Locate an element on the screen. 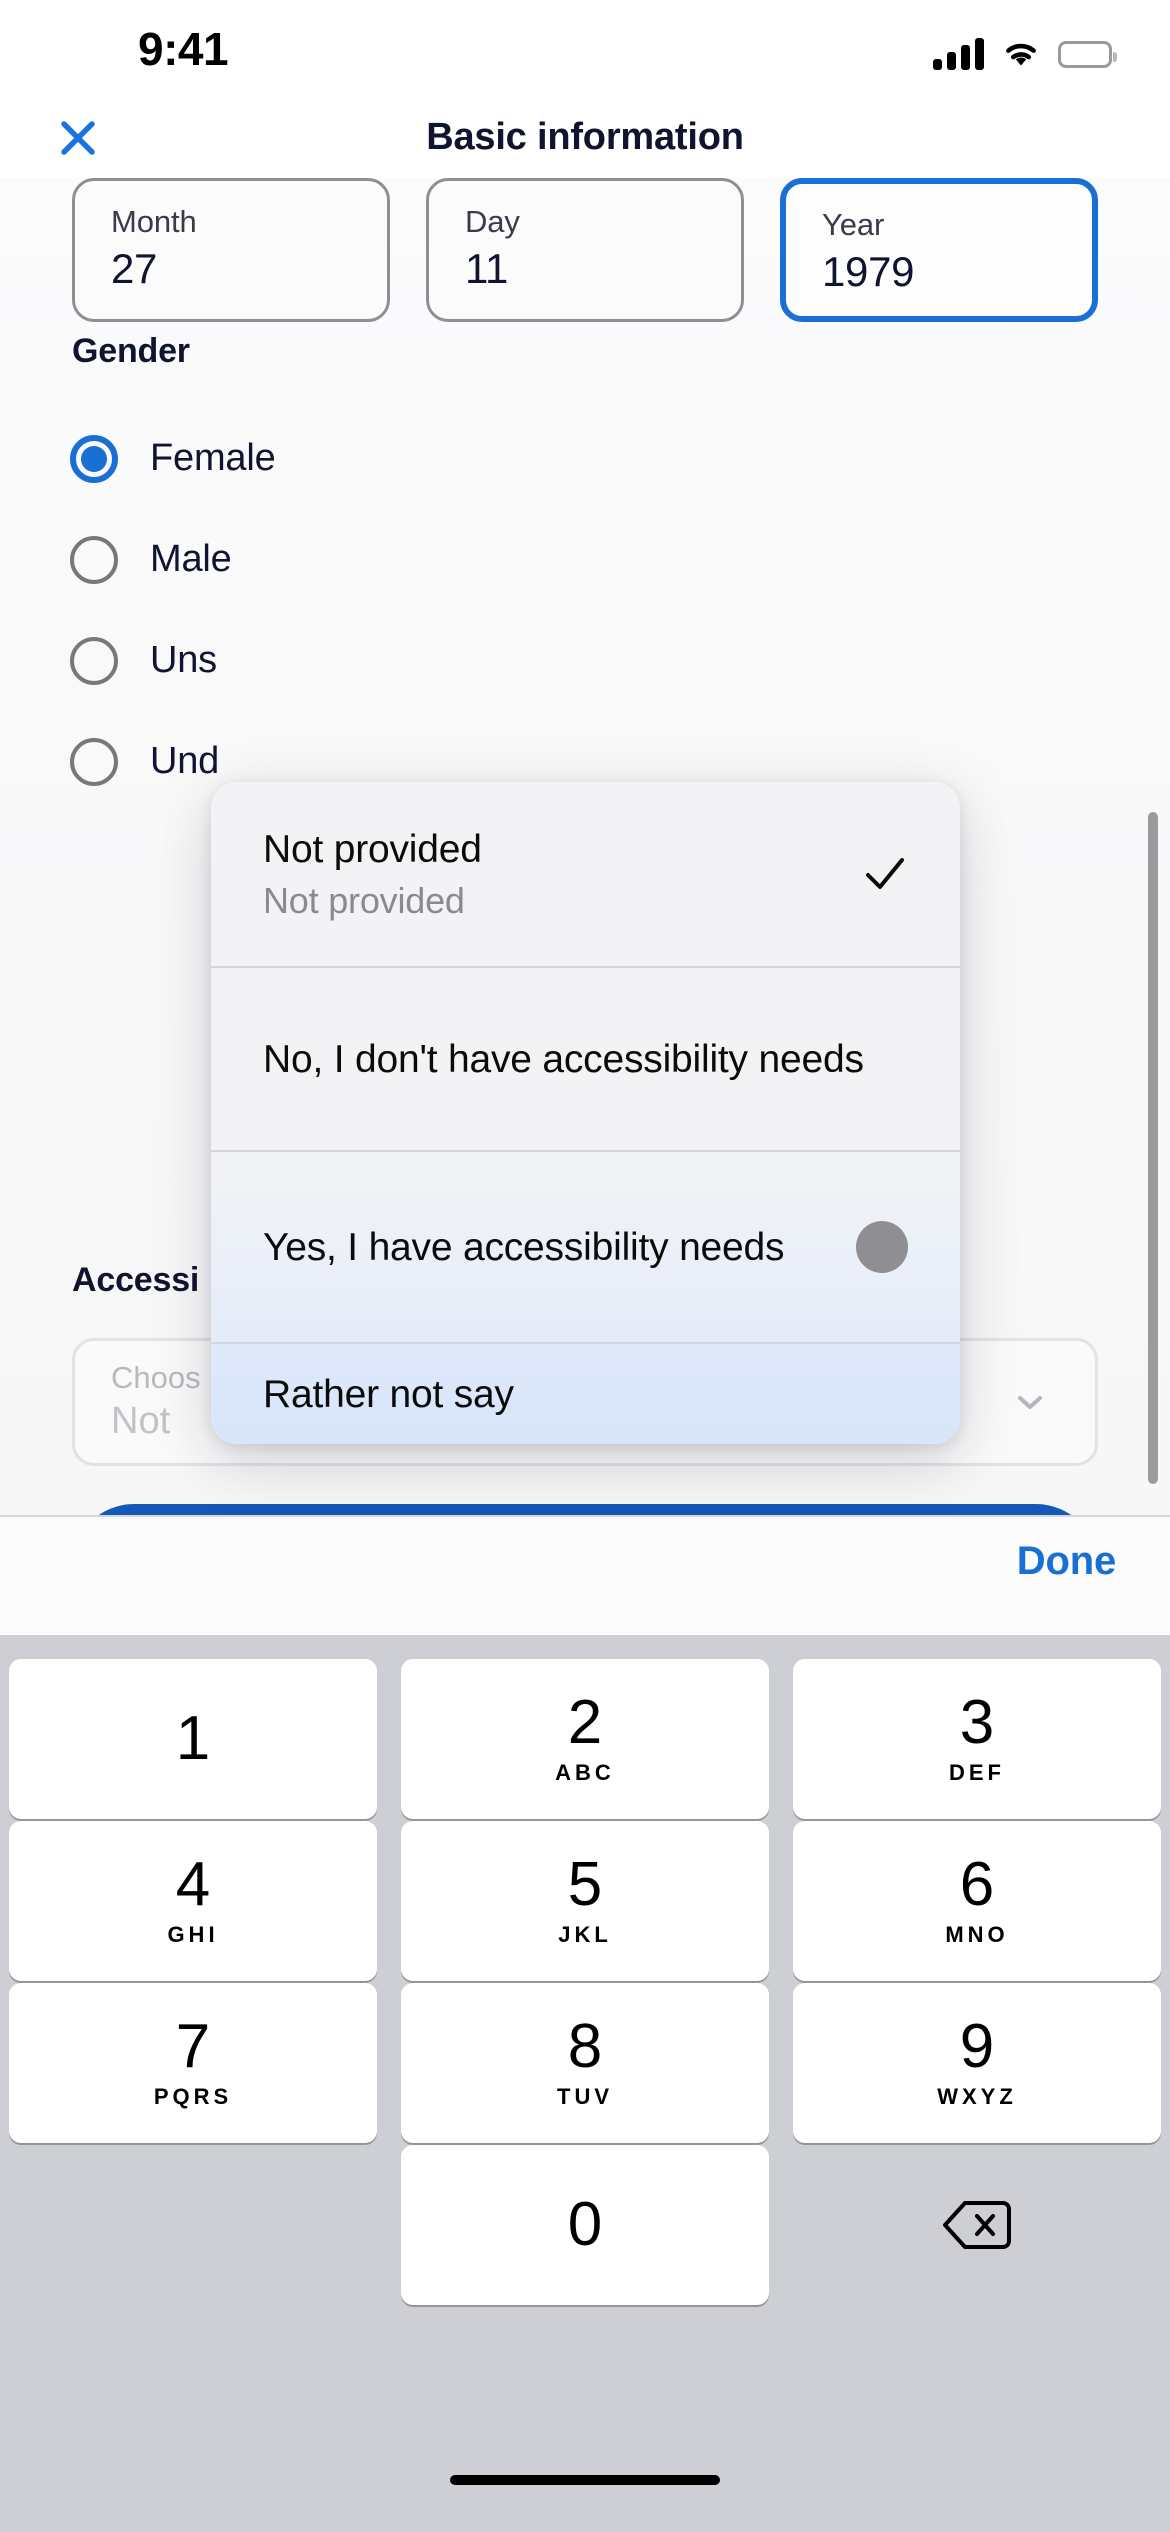  keypad-key-digit: 1 is located at coordinates (193, 1738).